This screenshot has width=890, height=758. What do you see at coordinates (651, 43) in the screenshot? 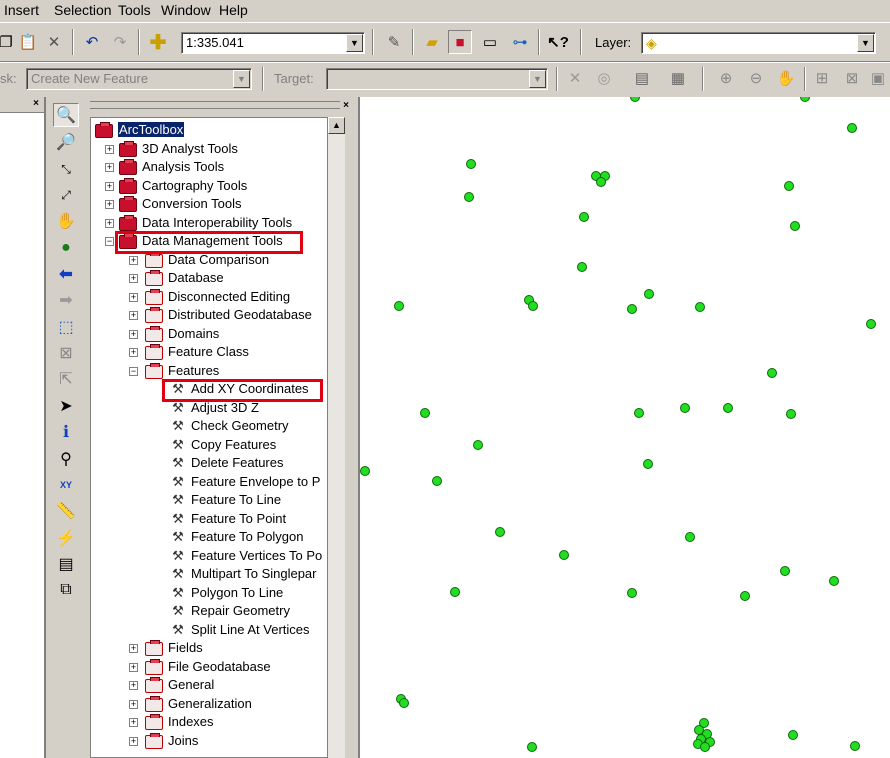
I see `layer-icon: ◈` at bounding box center [651, 43].